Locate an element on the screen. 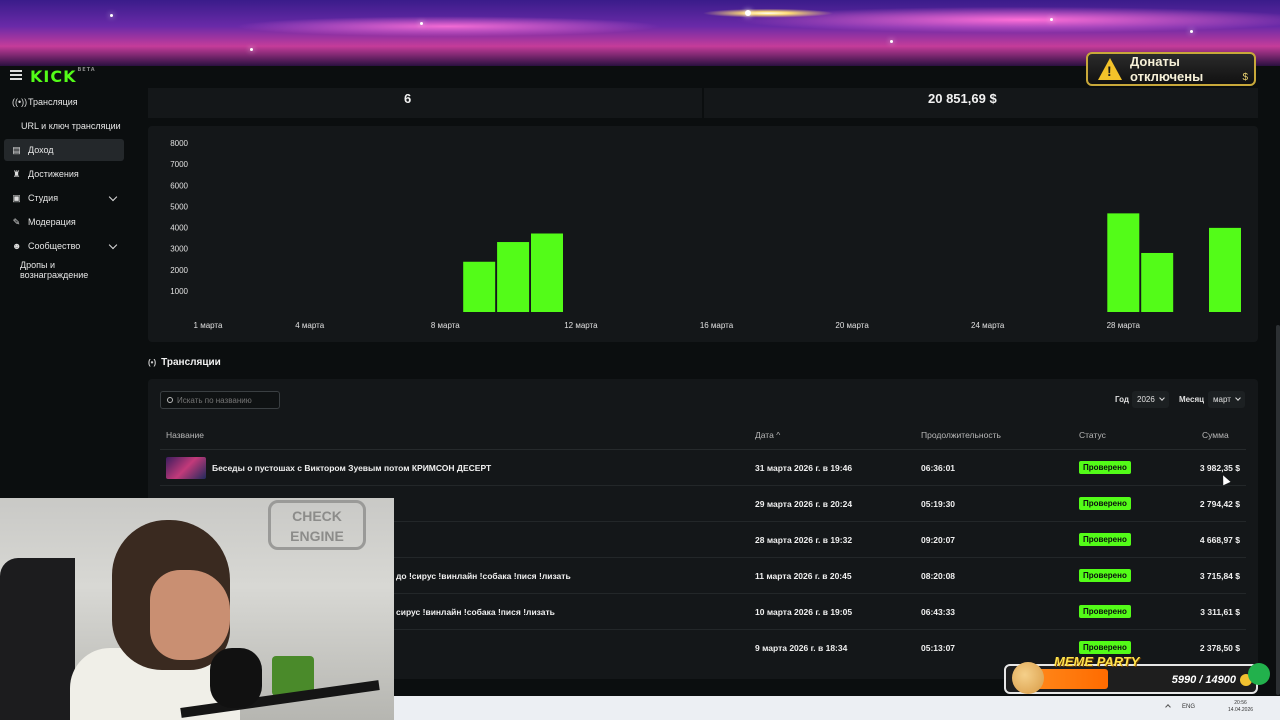 This screenshot has height=720, width=1280. kick-logo: KICKBETA is located at coordinates (63, 76).